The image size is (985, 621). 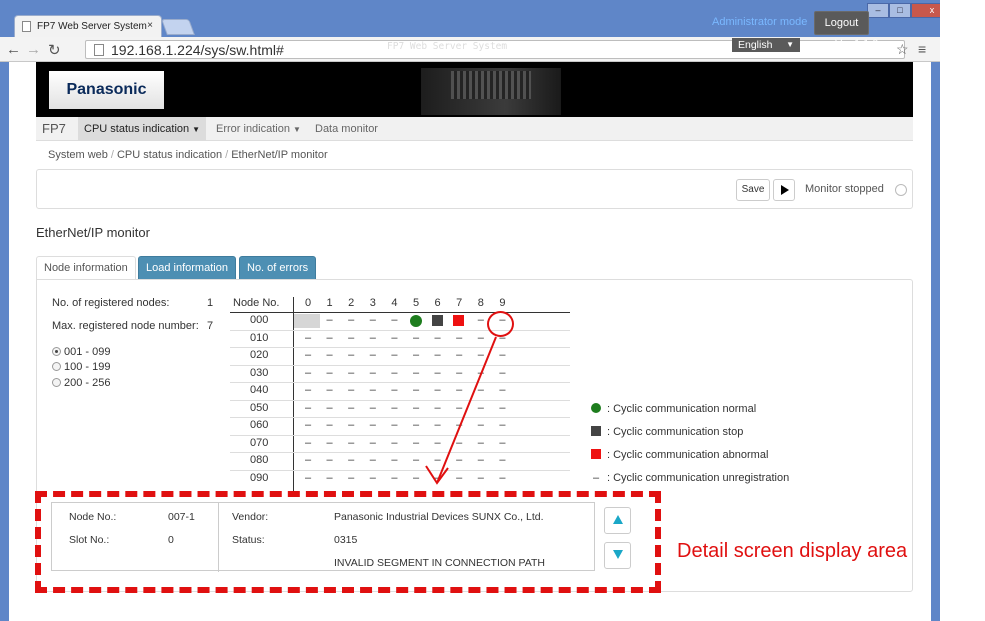 What do you see at coordinates (596, 454) in the screenshot?
I see `red-square-icon` at bounding box center [596, 454].